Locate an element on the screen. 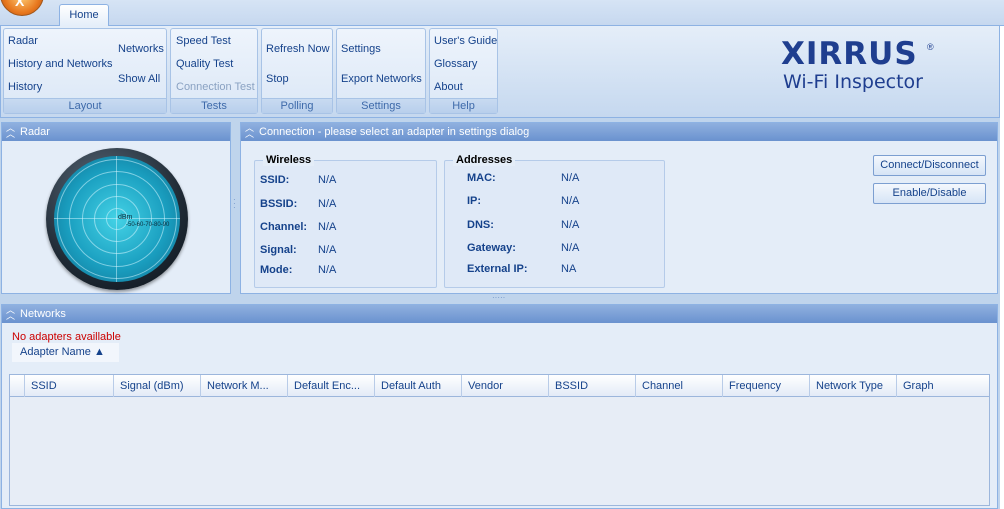  export-networks-button: Export Networks is located at coordinates (381, 79).